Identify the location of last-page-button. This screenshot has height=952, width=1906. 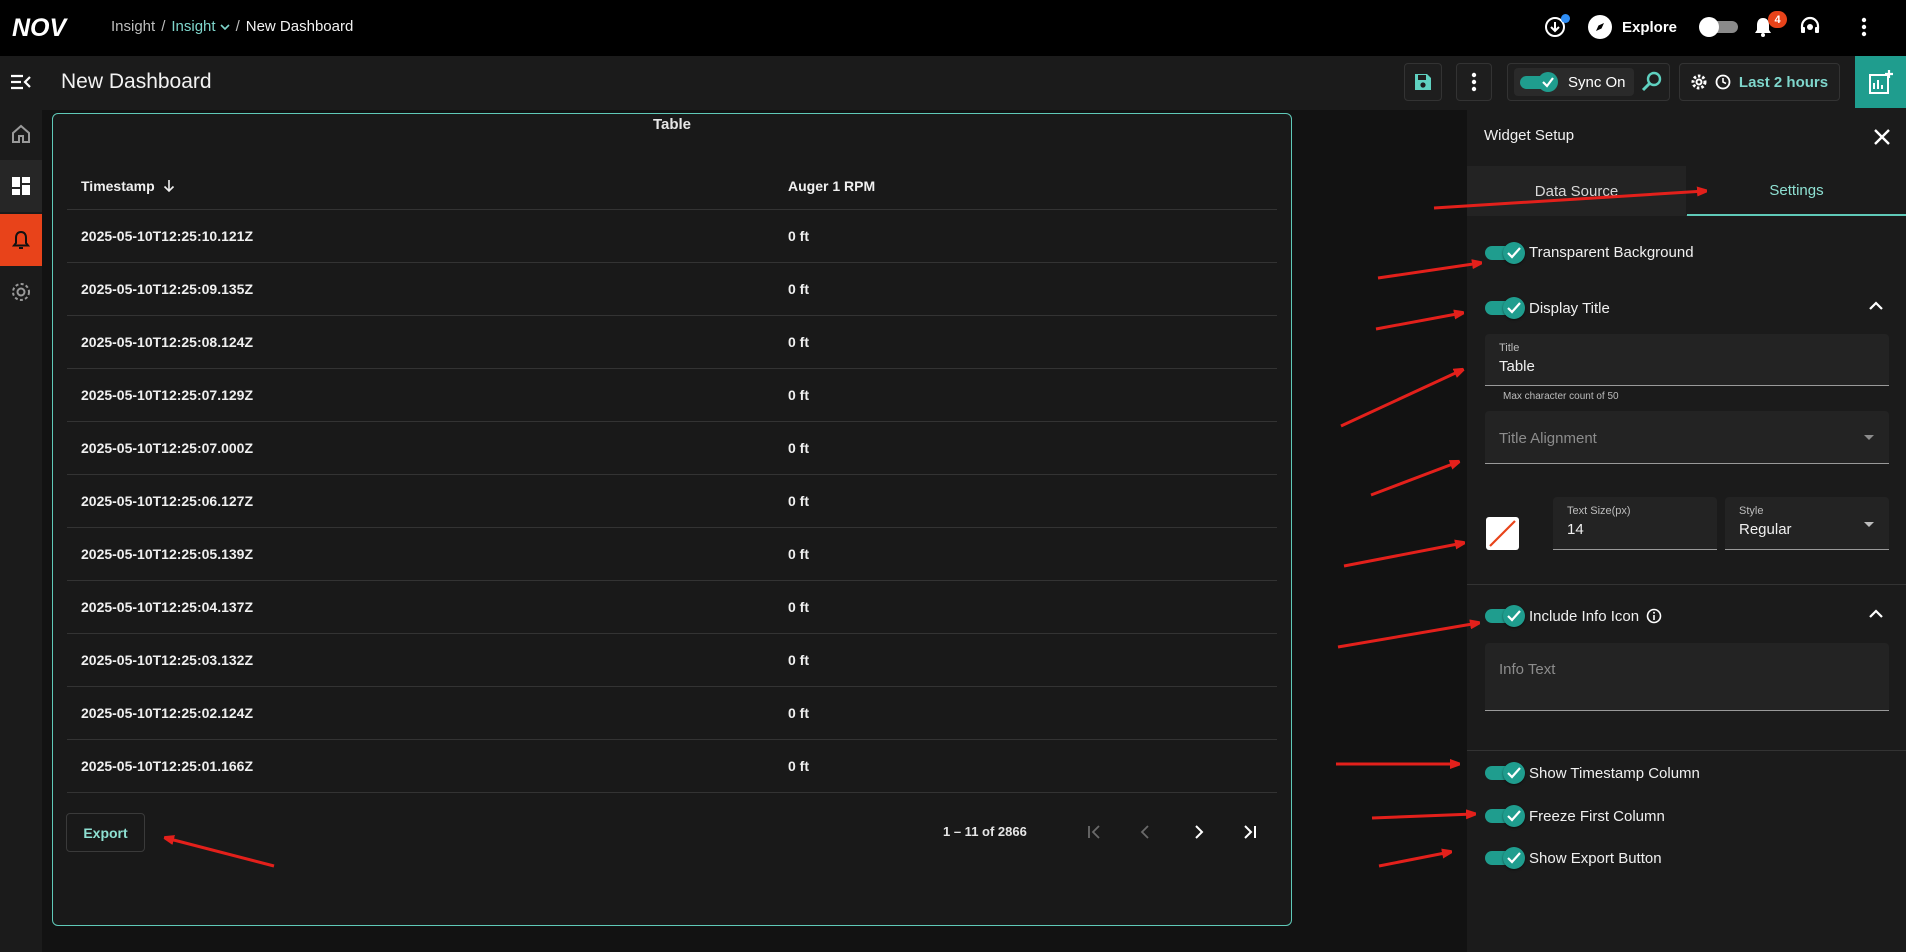
(1250, 832).